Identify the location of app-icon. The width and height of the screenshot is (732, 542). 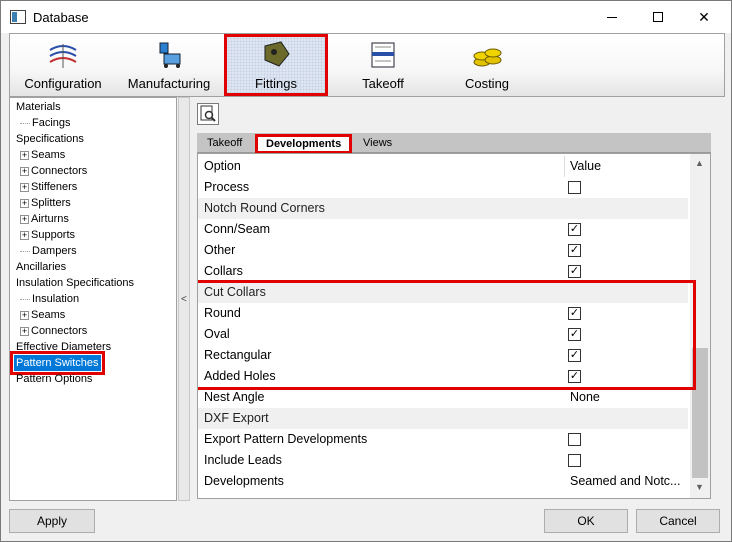
(18, 17).